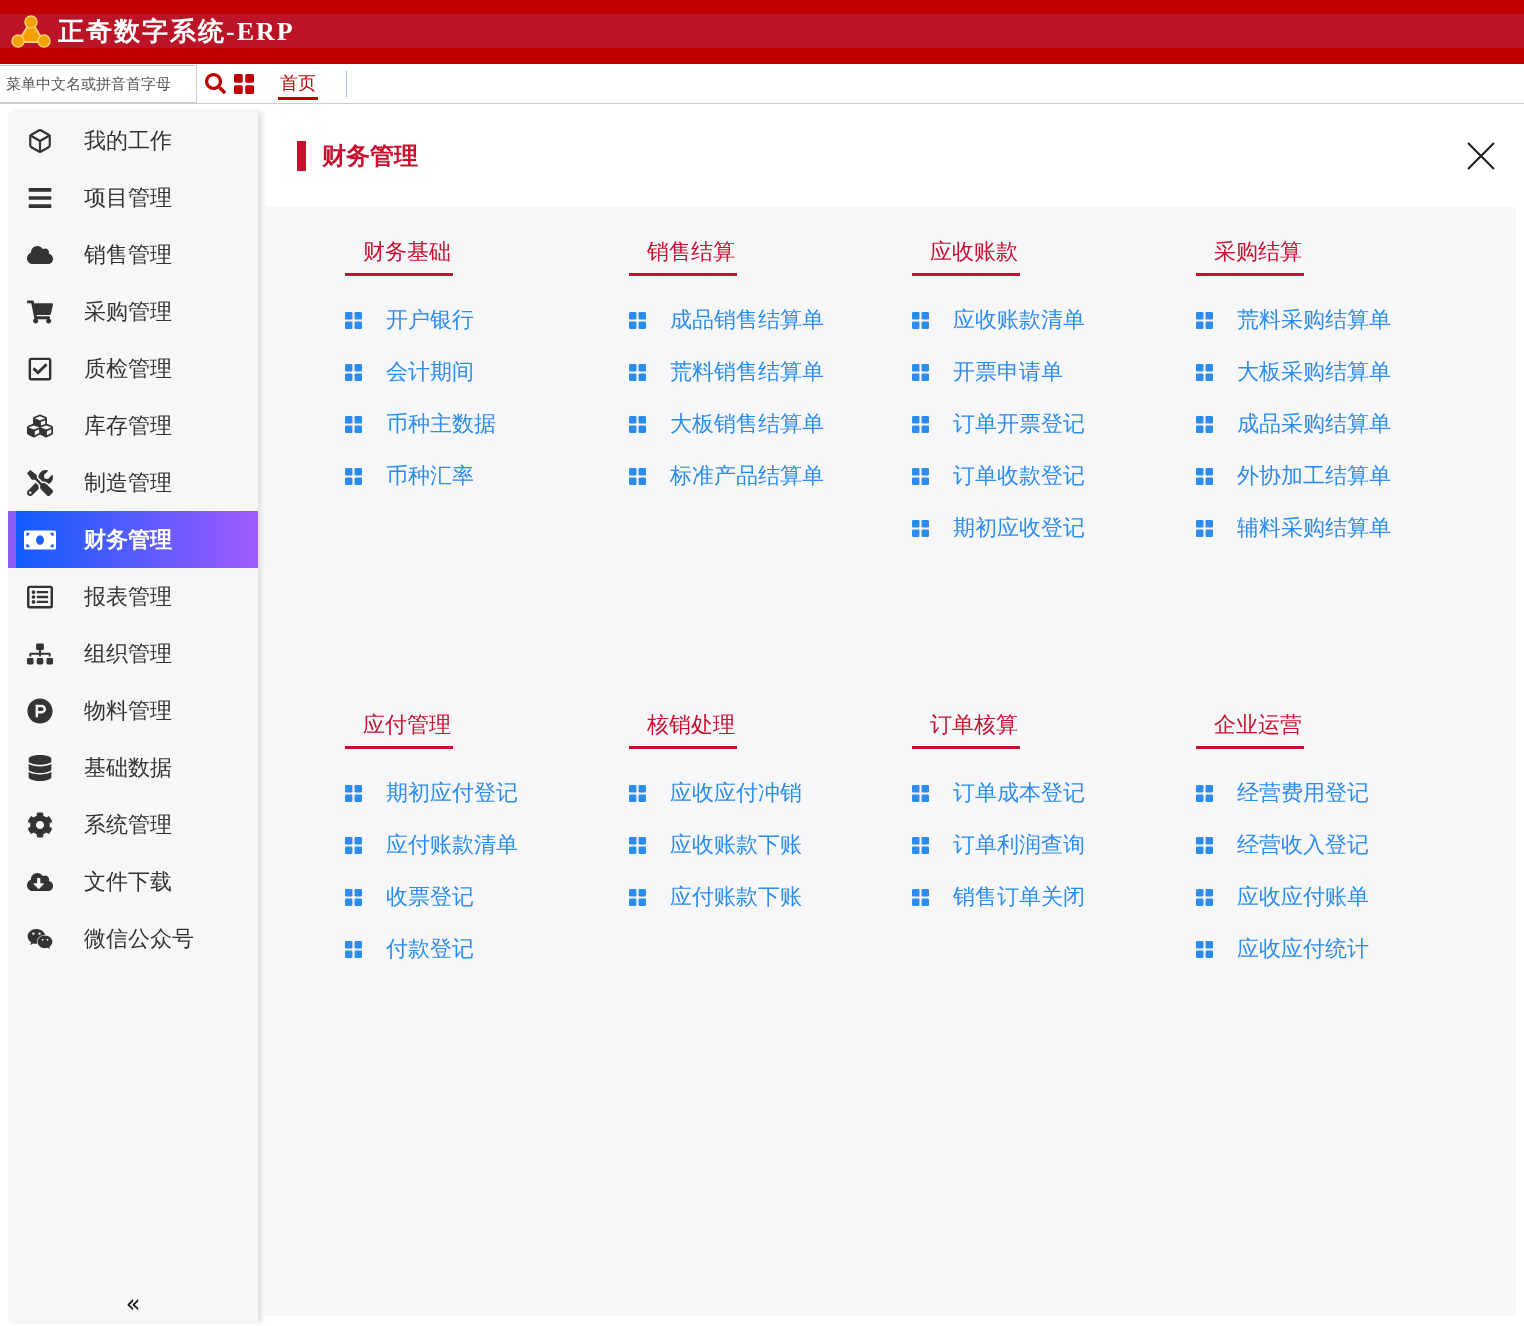 The width and height of the screenshot is (1524, 1326). I want to click on sidebar-item-label: 制造管理, so click(128, 482).